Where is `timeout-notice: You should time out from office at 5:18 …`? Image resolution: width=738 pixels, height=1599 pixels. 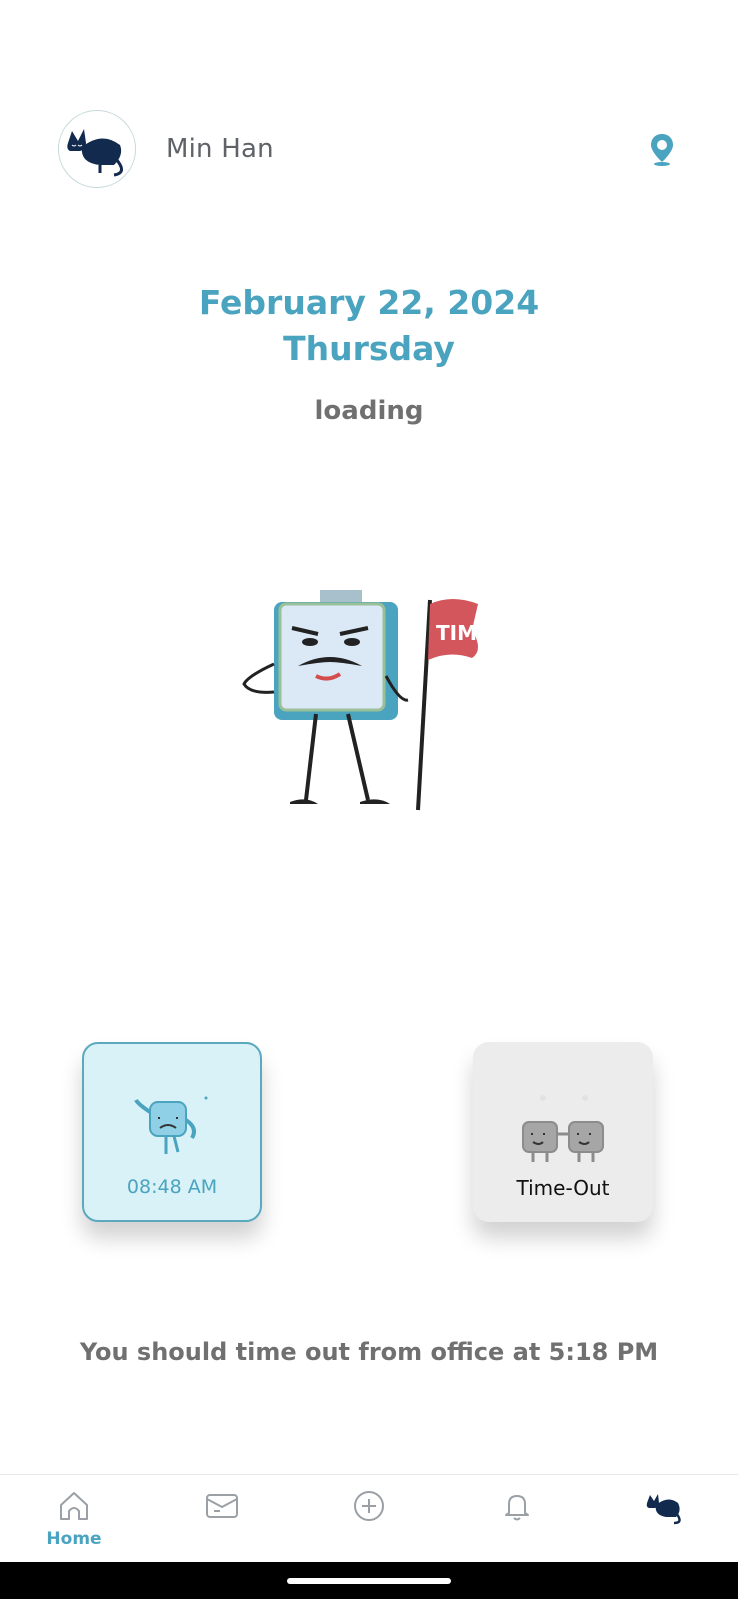 timeout-notice: You should time out from office at 5:18 … is located at coordinates (369, 1352).